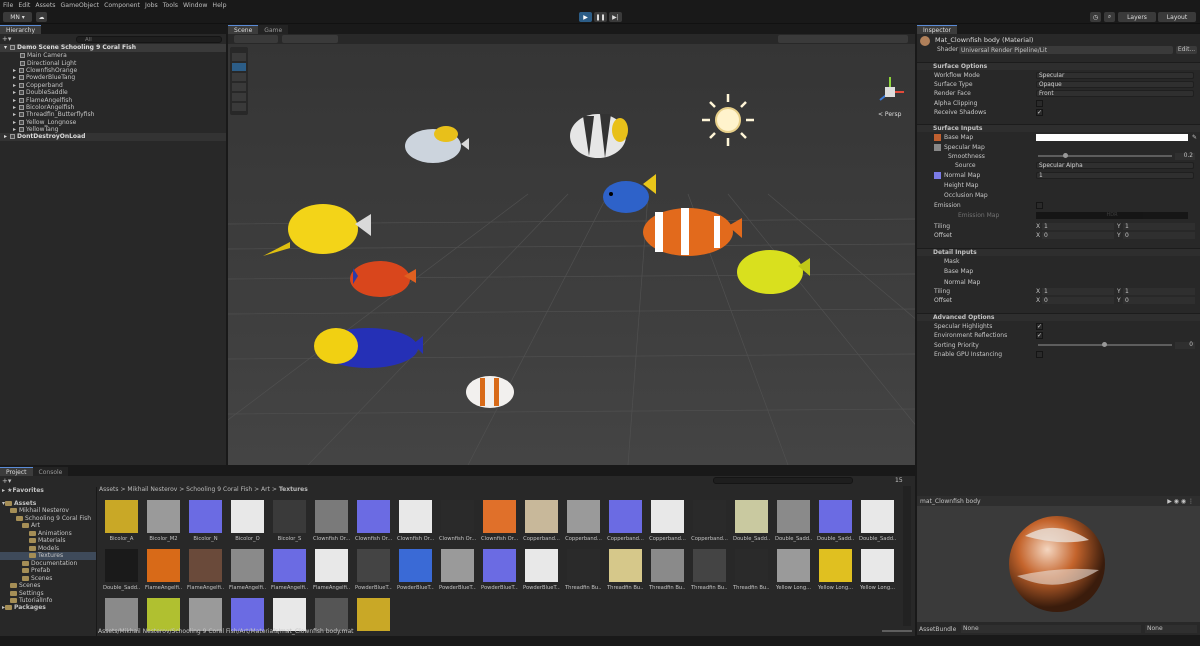  Describe the element at coordinates (239, 87) in the screenshot. I see `scale-tool-icon` at that location.